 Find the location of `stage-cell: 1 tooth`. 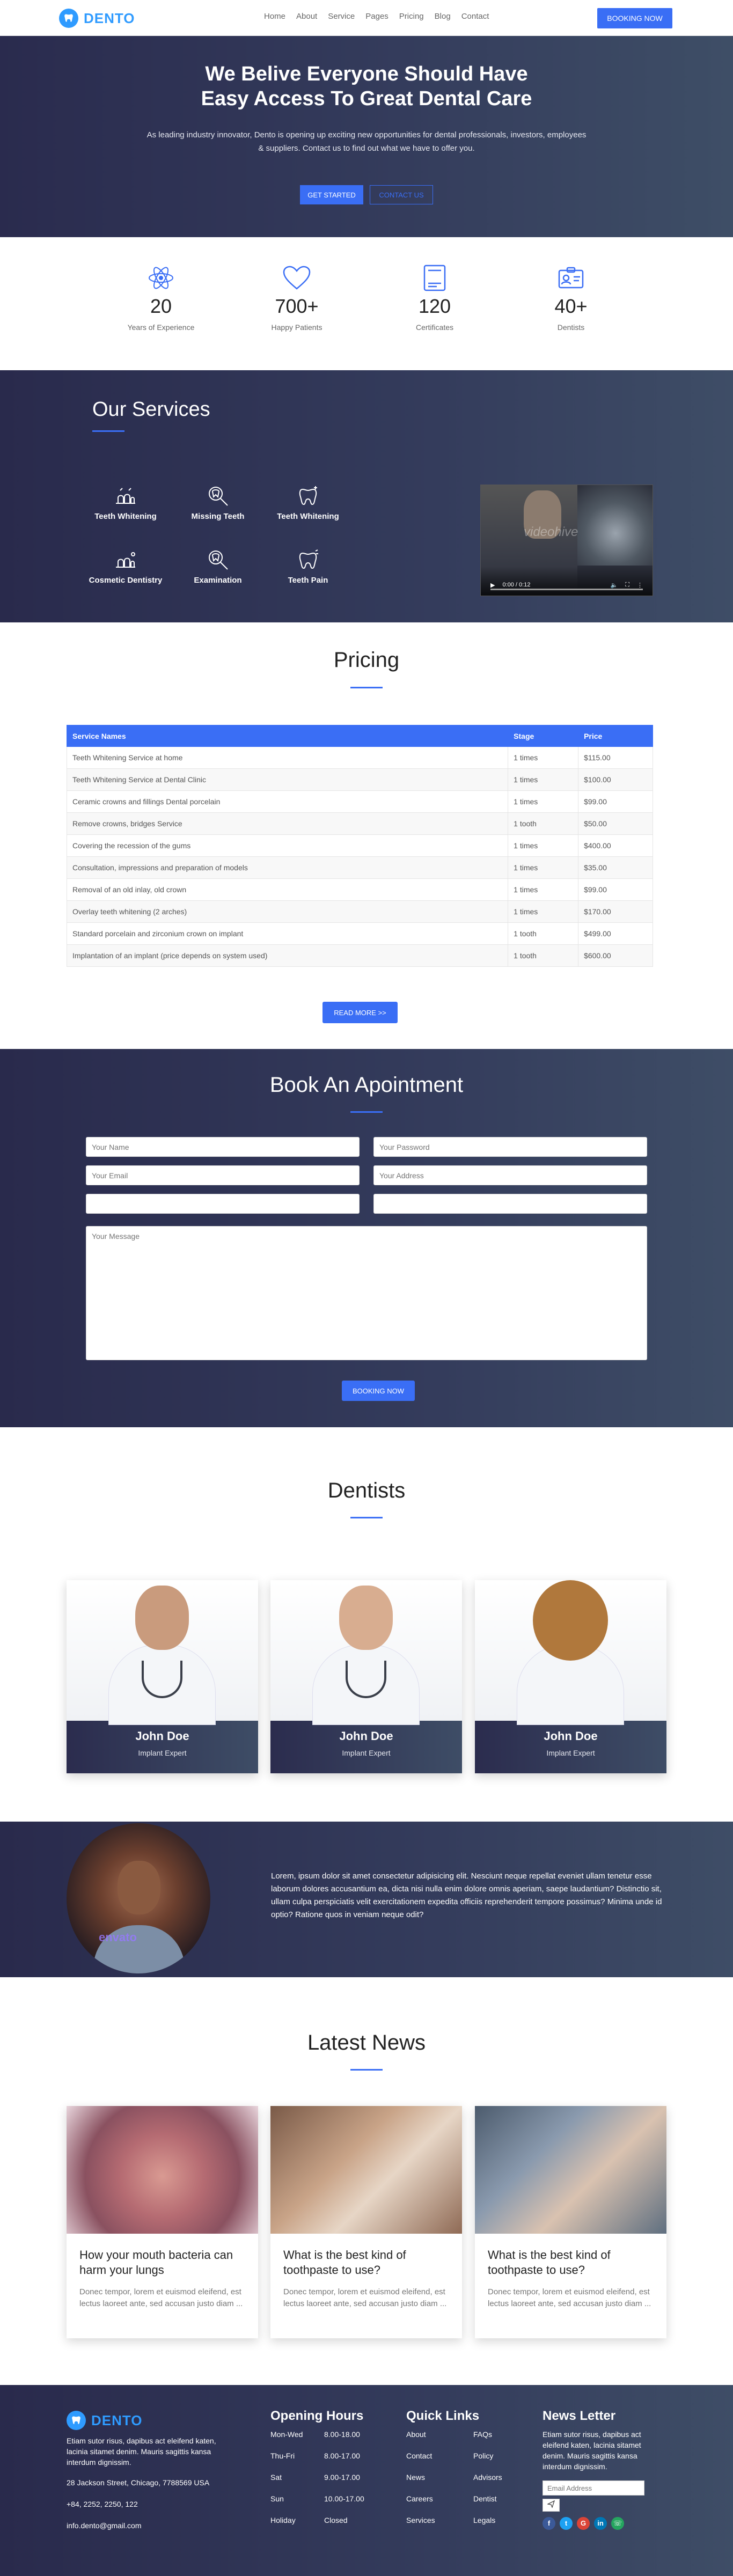

stage-cell: 1 tooth is located at coordinates (543, 823).